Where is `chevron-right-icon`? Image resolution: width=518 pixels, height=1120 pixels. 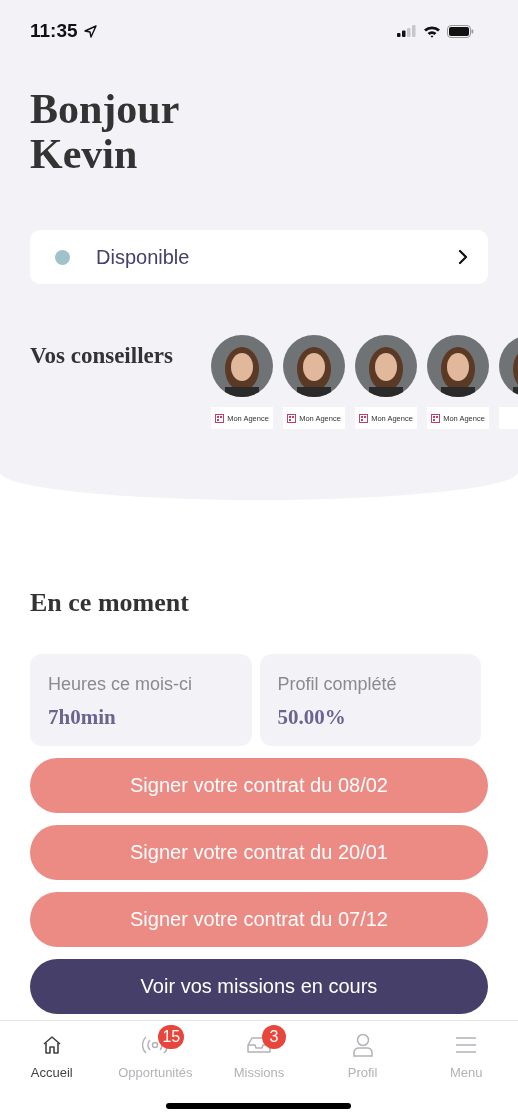 chevron-right-icon is located at coordinates (463, 257).